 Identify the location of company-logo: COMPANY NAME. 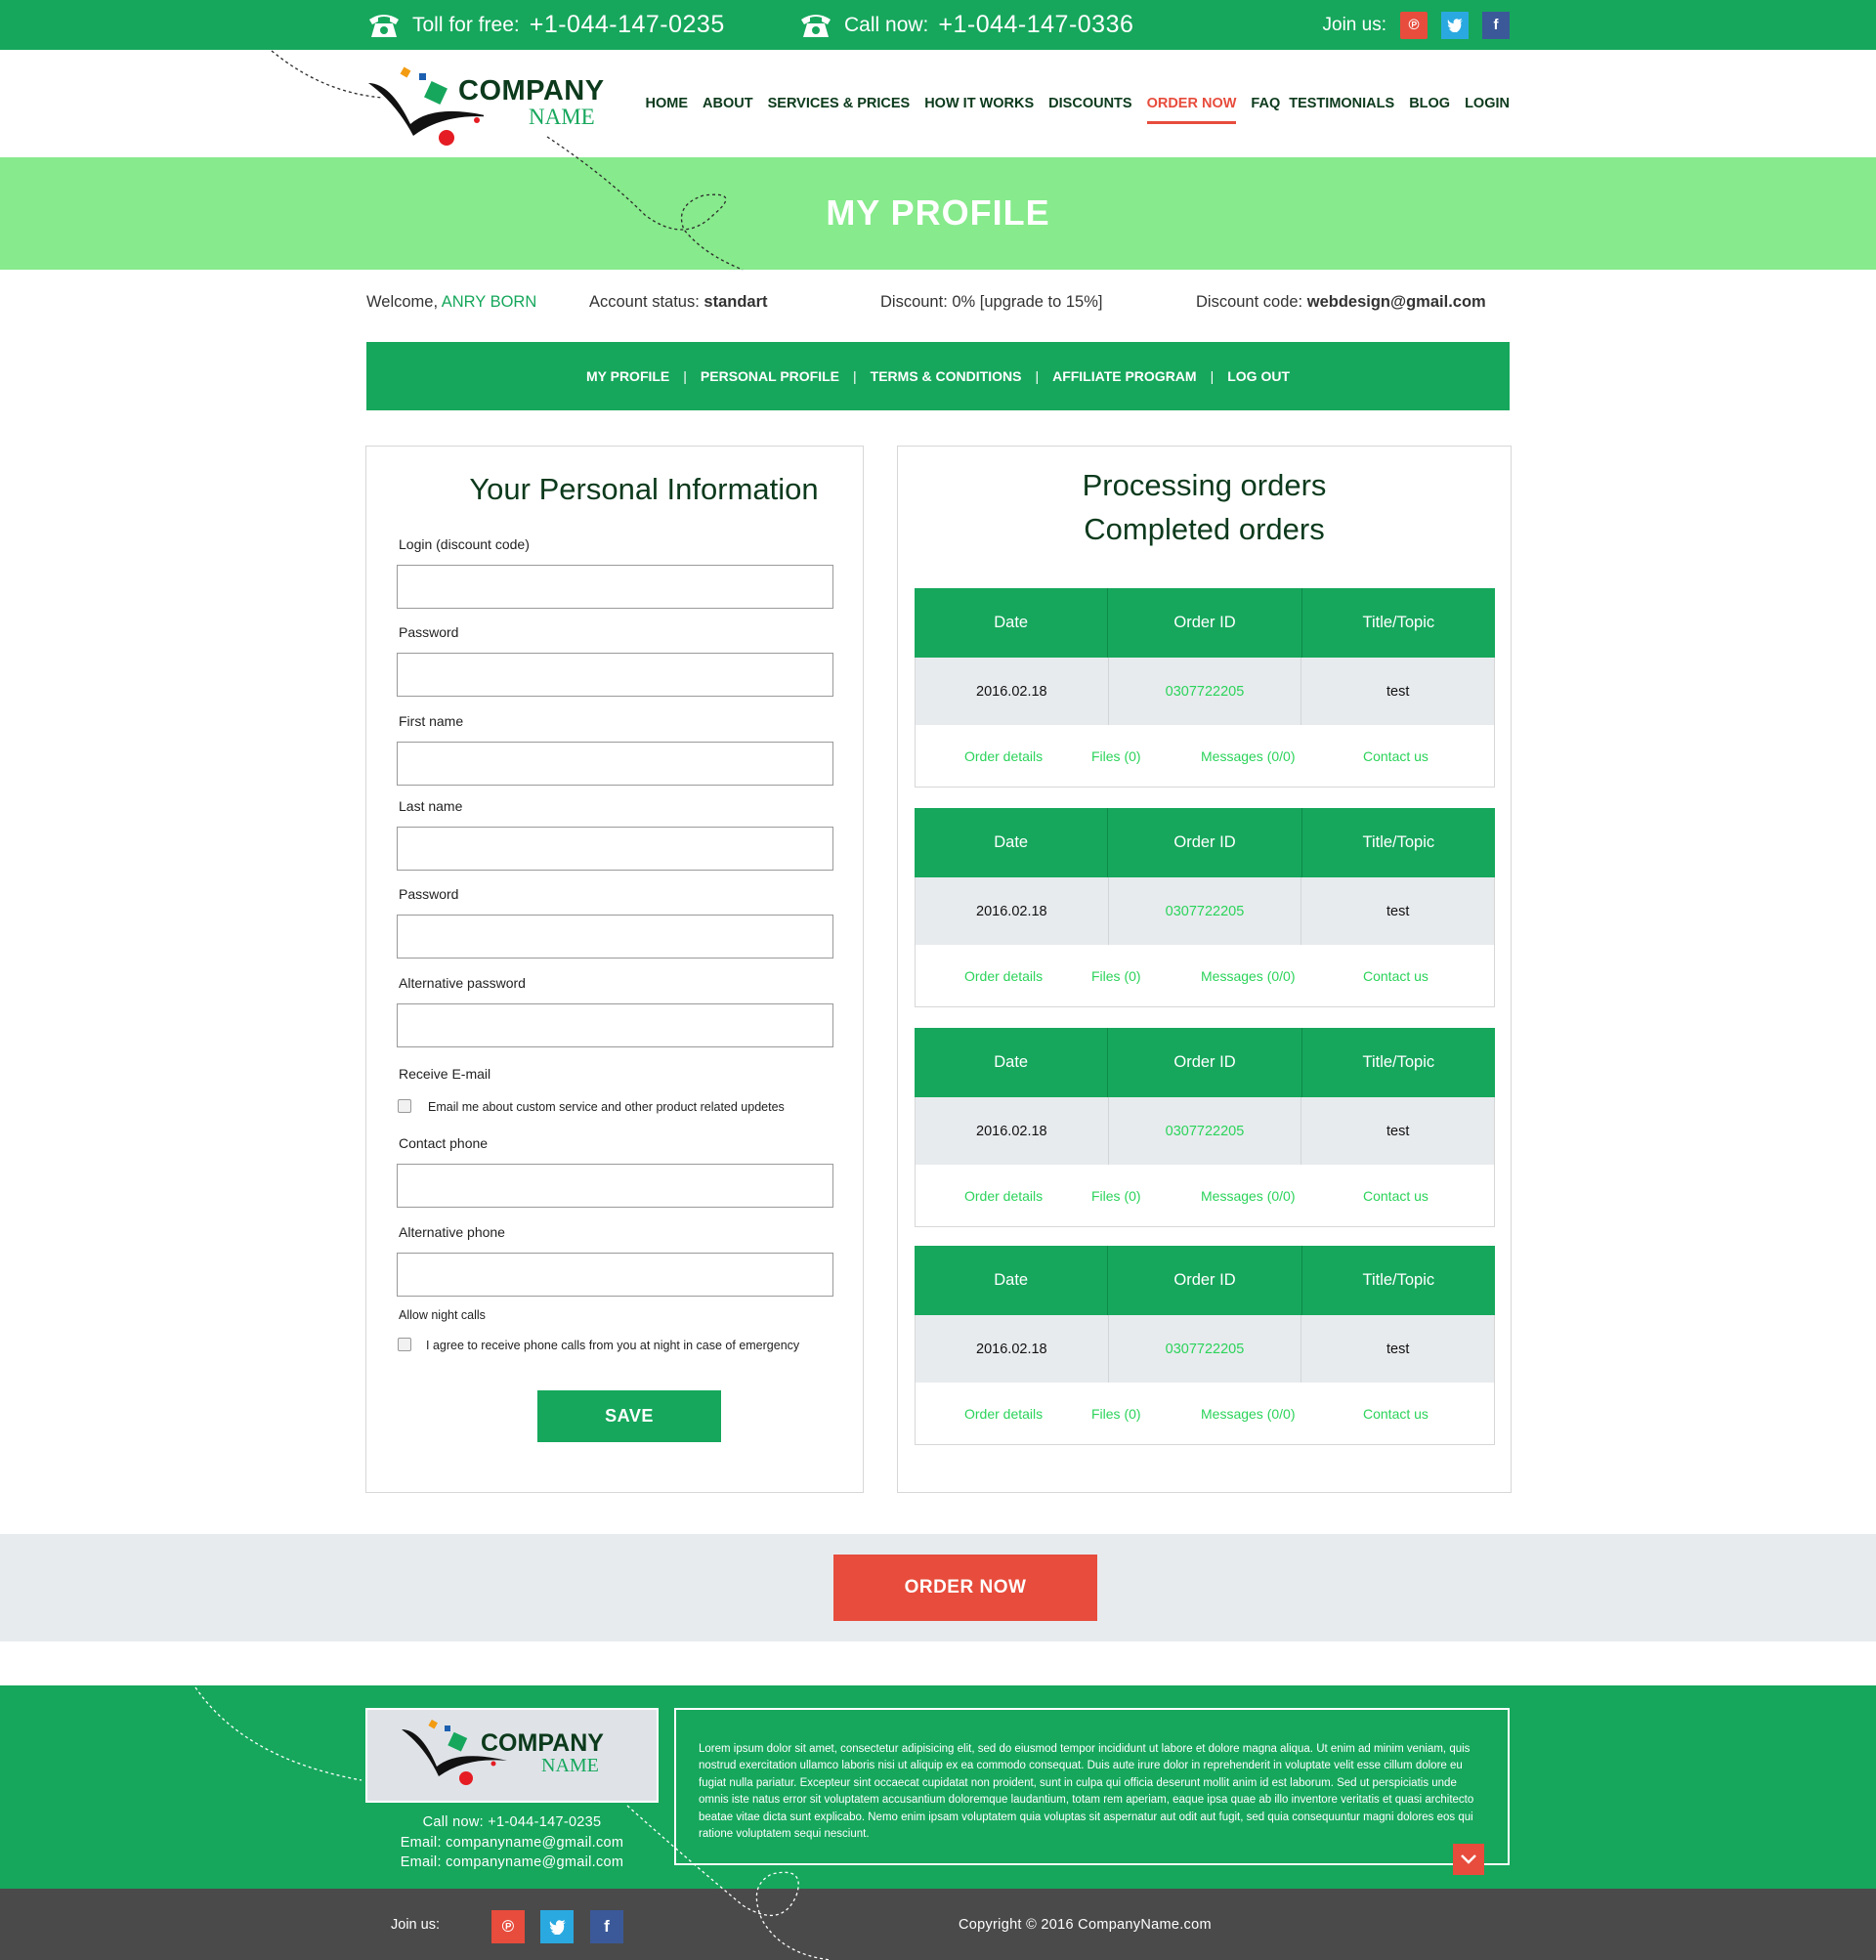
(491, 107).